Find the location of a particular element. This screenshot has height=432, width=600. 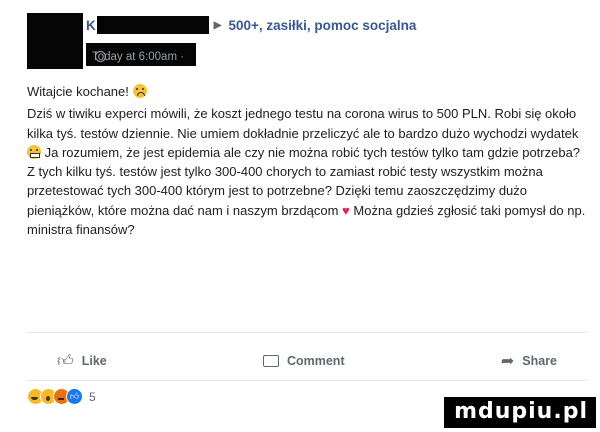

avatar is located at coordinates (55, 41).